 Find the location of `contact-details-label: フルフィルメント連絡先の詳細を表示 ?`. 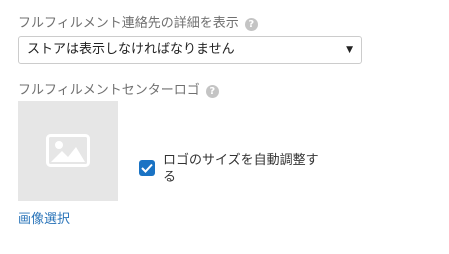

contact-details-label: フルフィルメント連絡先の詳細を表示 ? is located at coordinates (138, 24).